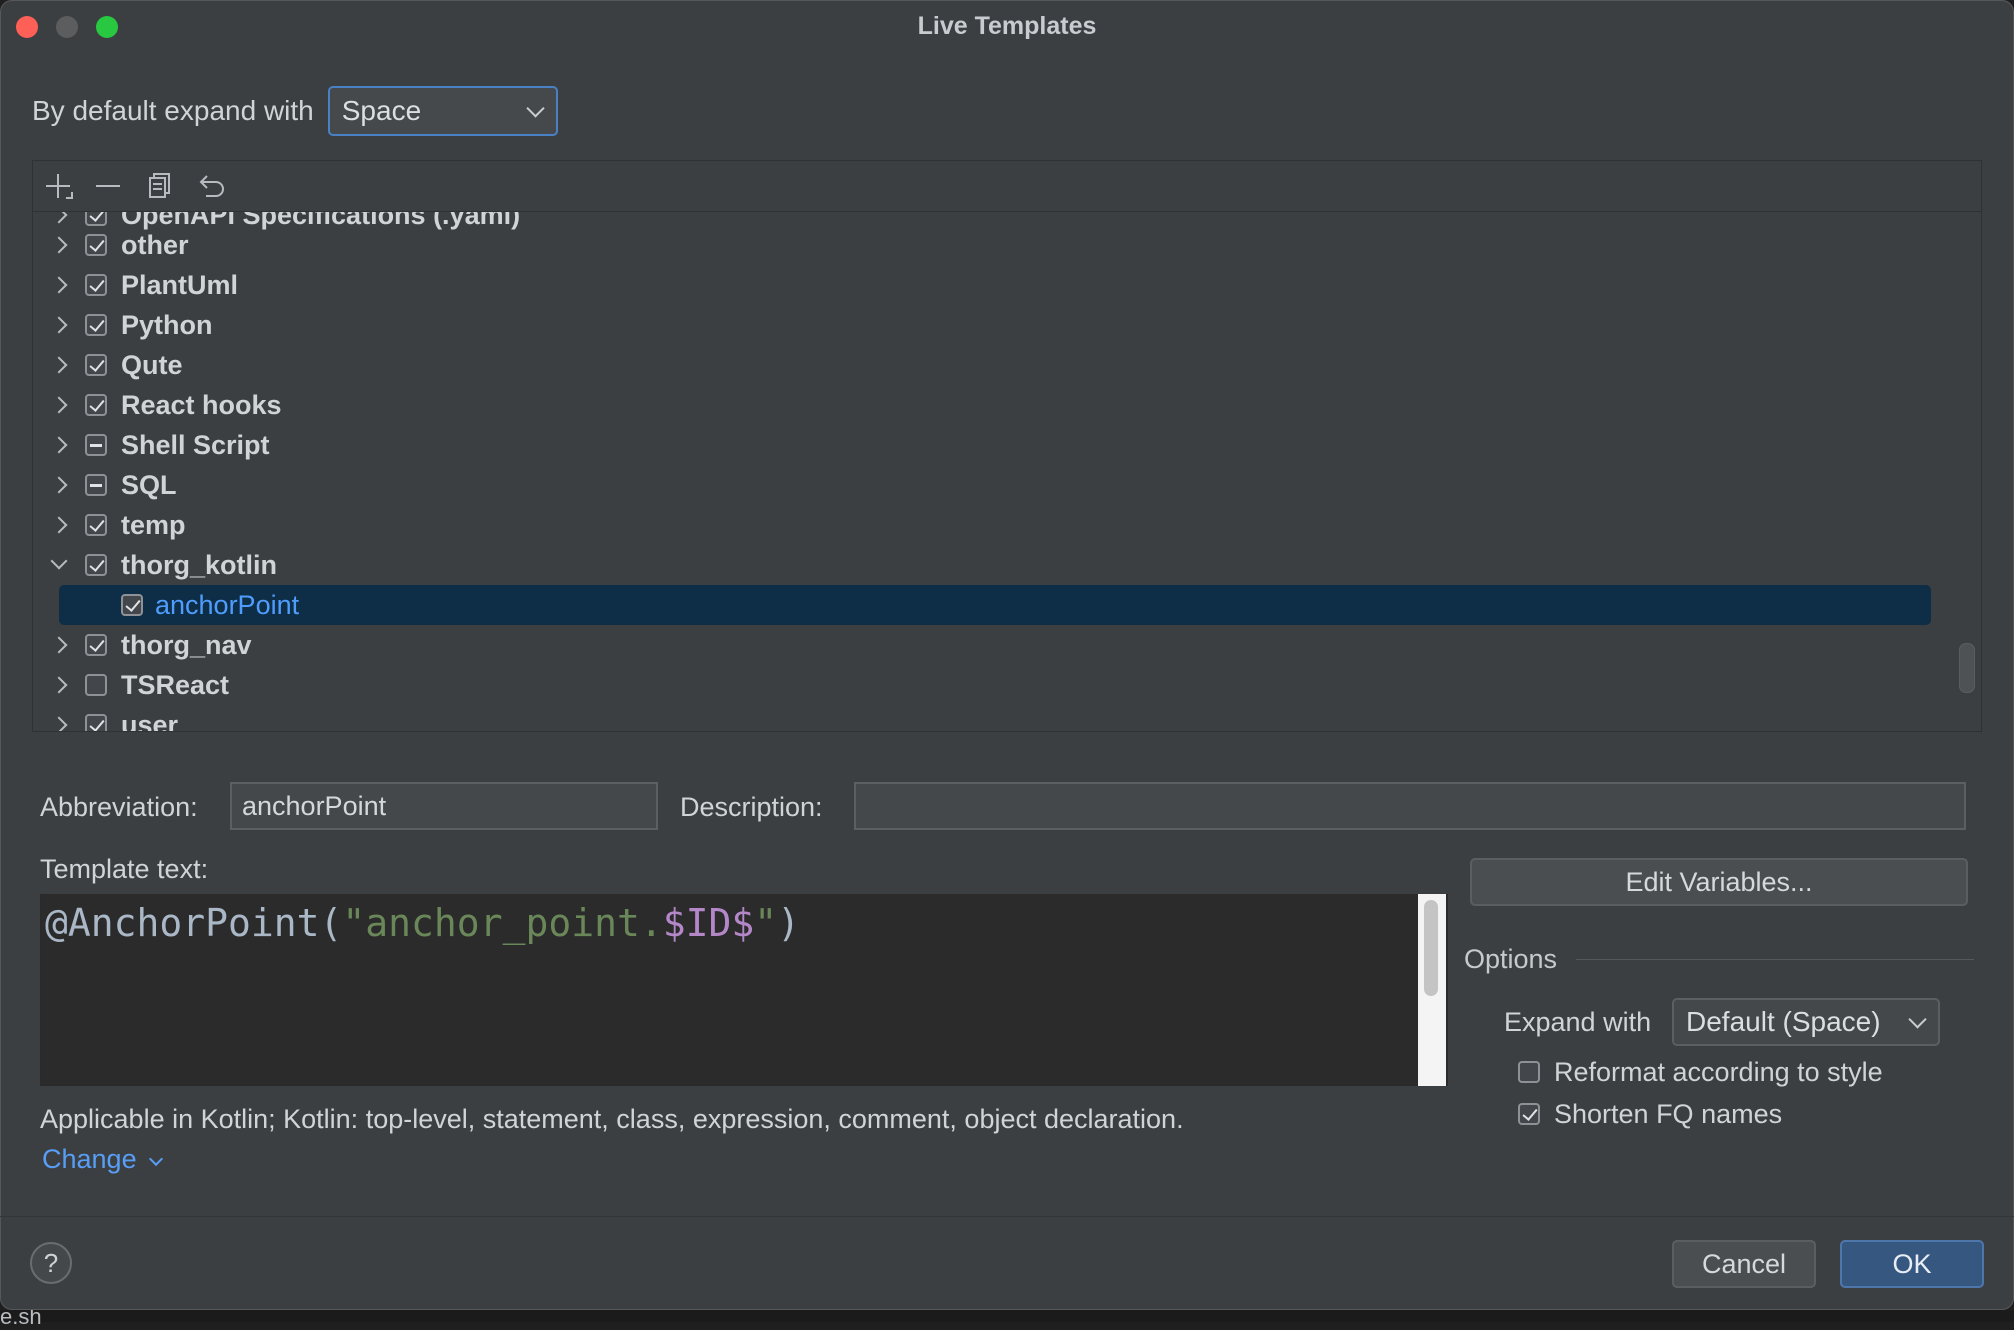 The image size is (2014, 1330). I want to click on reformat-option: Reformat according to style, so click(1700, 1072).